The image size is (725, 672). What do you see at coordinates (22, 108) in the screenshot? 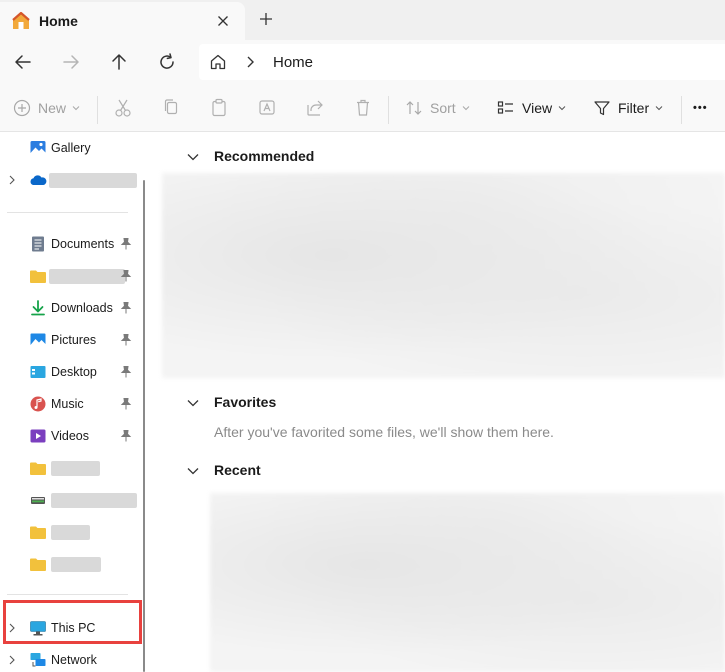
I see `plus-circle-icon` at bounding box center [22, 108].